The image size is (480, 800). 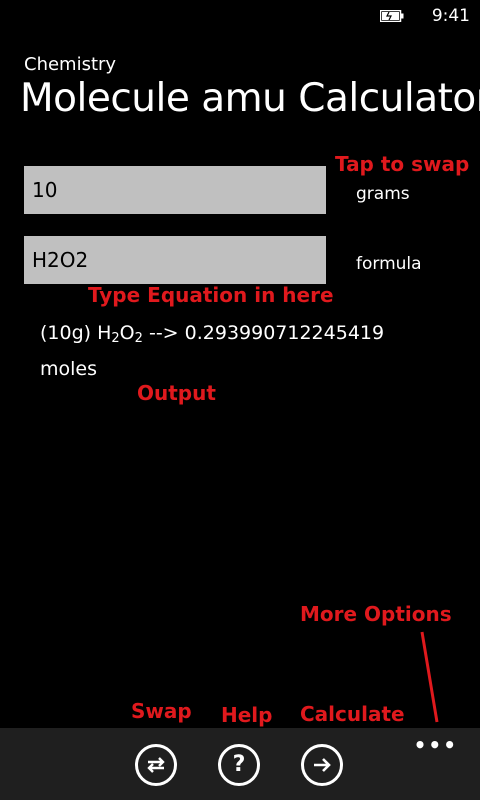 I want to click on more-options-icon: •••, so click(x=436, y=745).